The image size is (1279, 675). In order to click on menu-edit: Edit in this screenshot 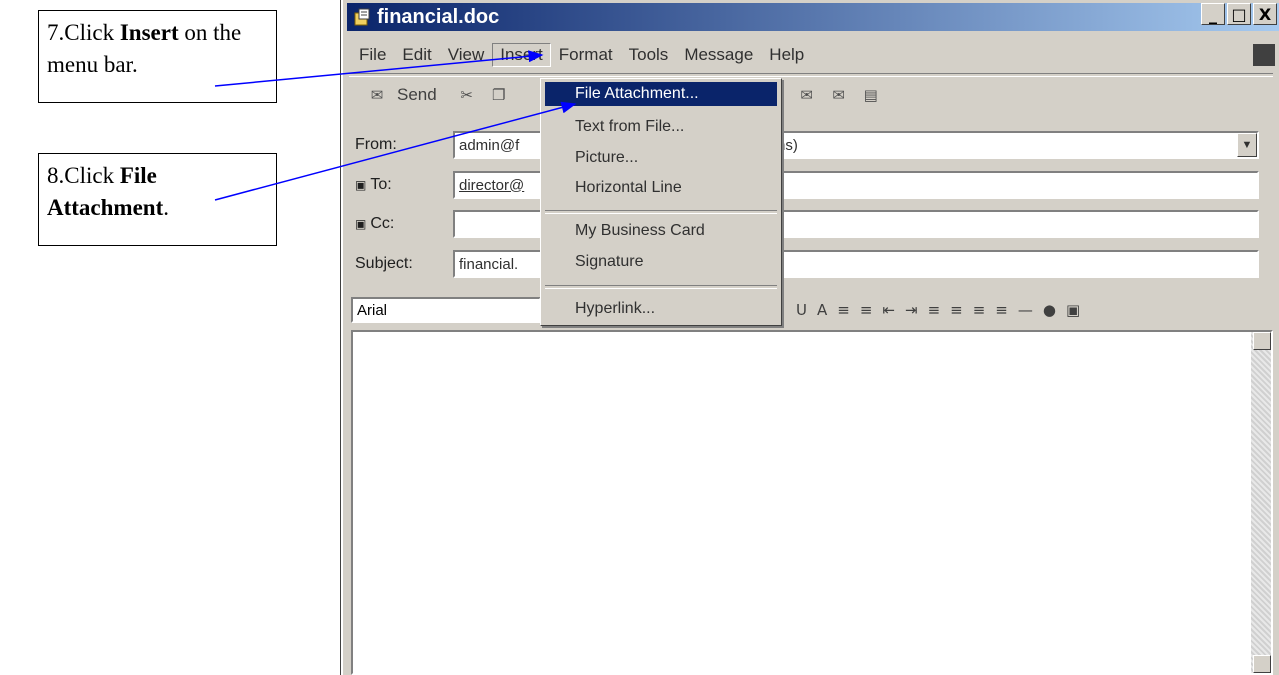, I will do `click(416, 55)`.